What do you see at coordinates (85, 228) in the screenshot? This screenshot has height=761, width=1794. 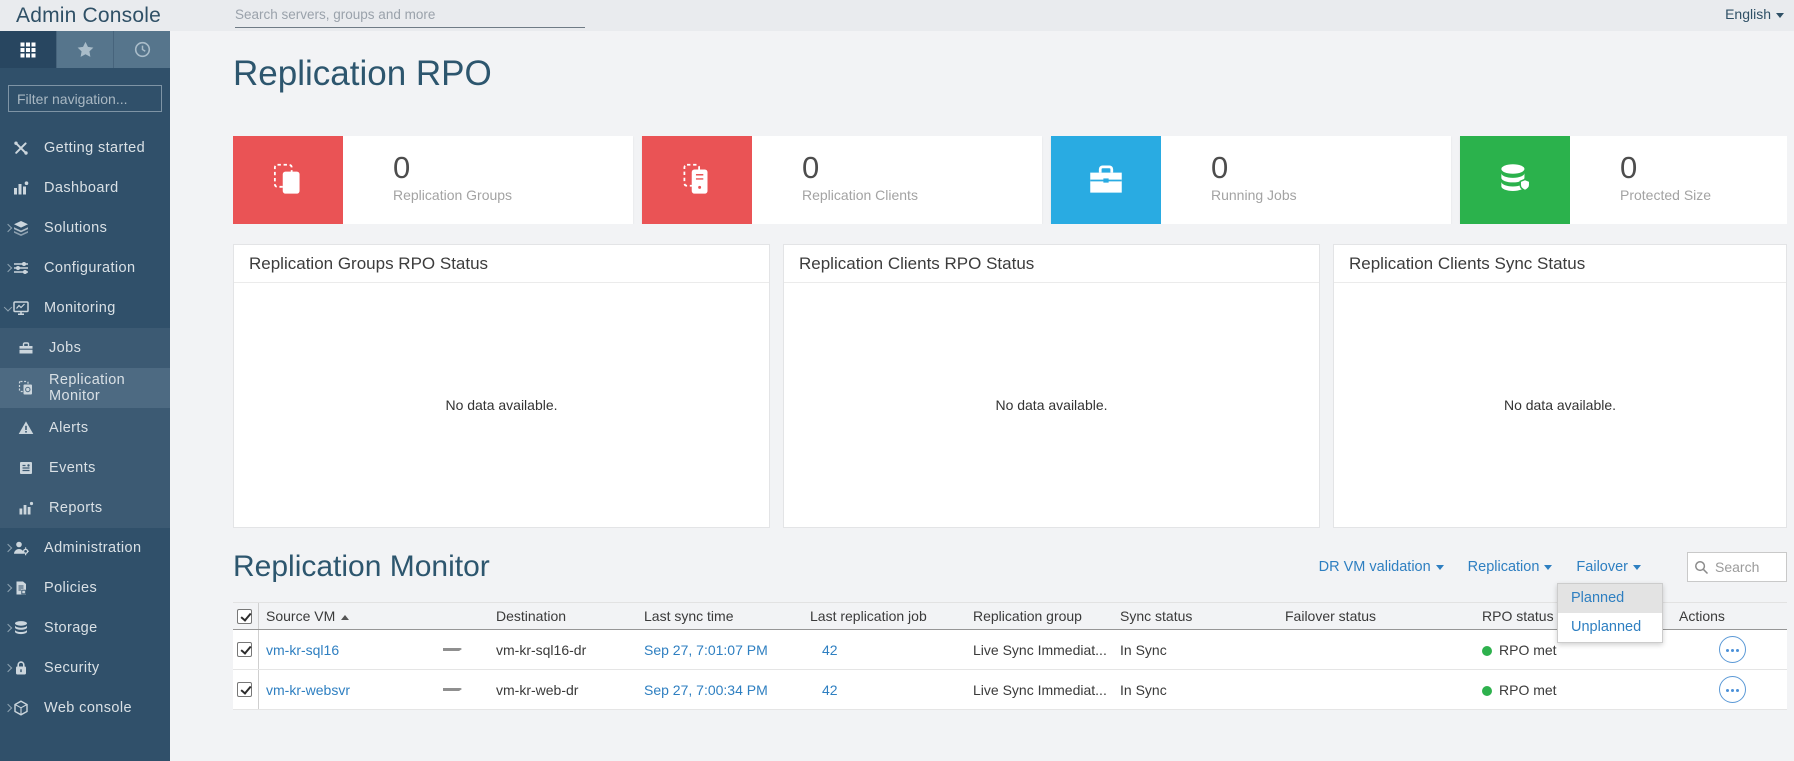 I see `sidebar-item-solutions: Solutions` at bounding box center [85, 228].